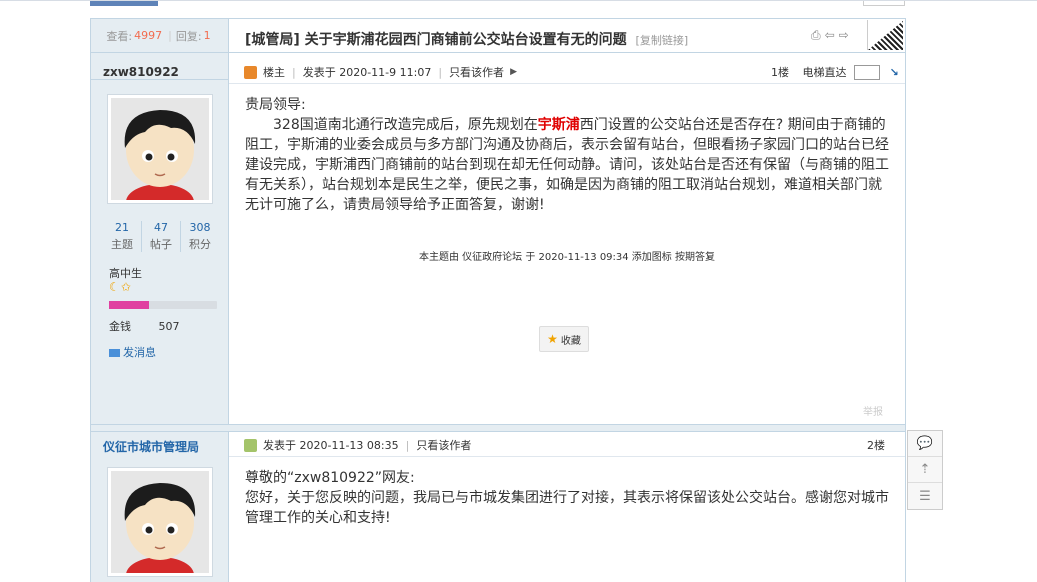  I want to click on user-rank: 高中生, so click(125, 273).